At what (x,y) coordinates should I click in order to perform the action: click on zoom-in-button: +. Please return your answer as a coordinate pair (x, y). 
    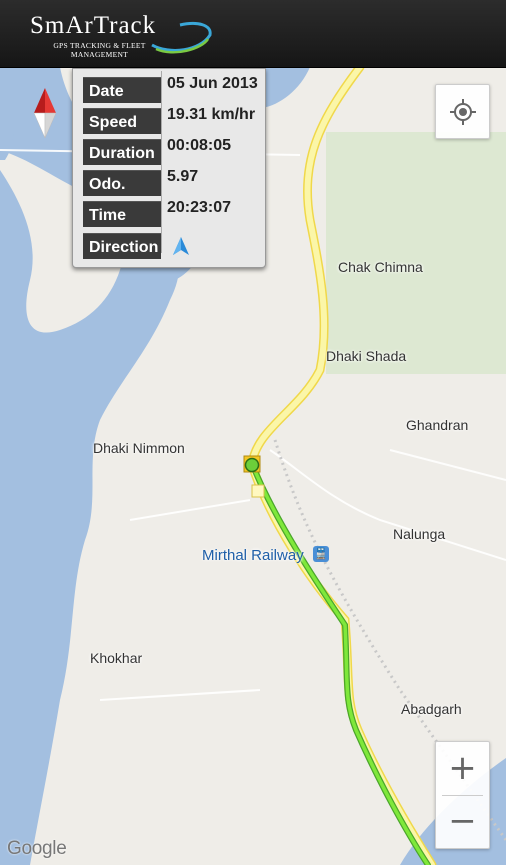
    Looking at the image, I should click on (462, 768).